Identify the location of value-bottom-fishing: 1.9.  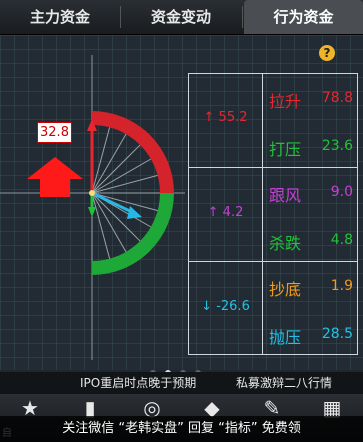
(341, 286).